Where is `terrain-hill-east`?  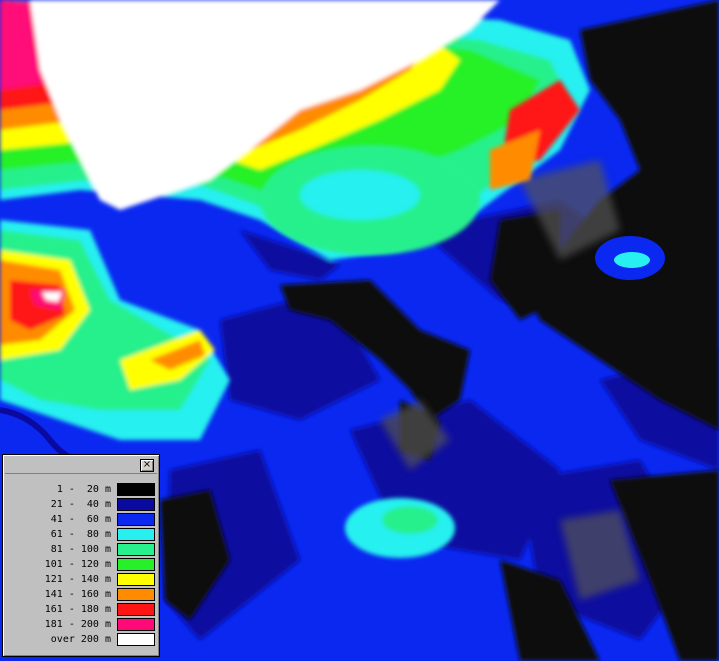
terrain-hill-east is located at coordinates (630, 258).